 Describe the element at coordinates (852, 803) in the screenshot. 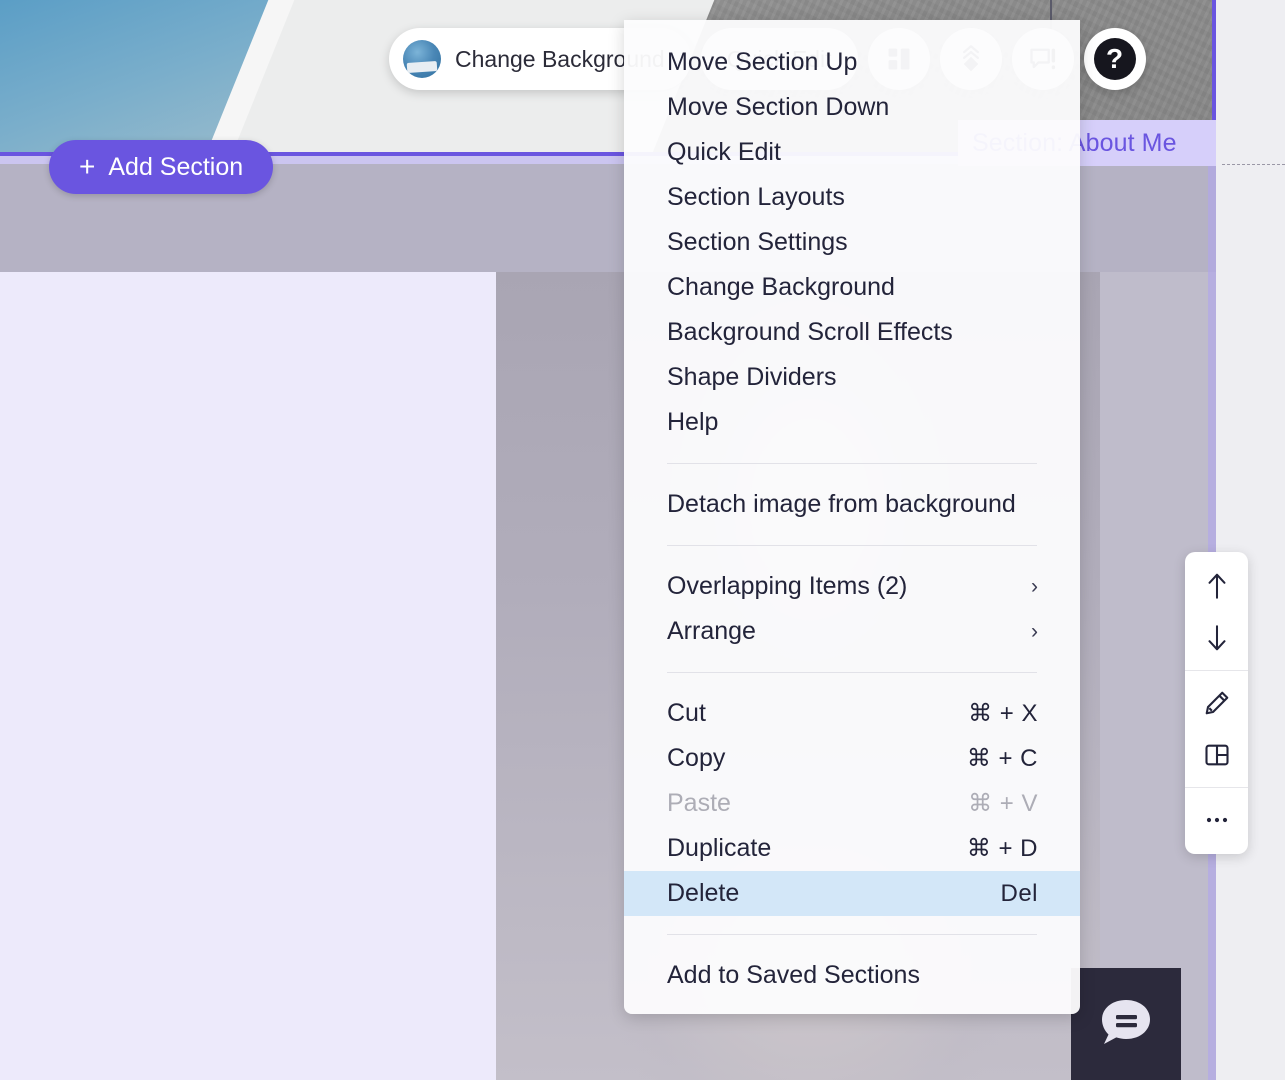

I see `context-menu-item: Paste ⌘ + V` at that location.